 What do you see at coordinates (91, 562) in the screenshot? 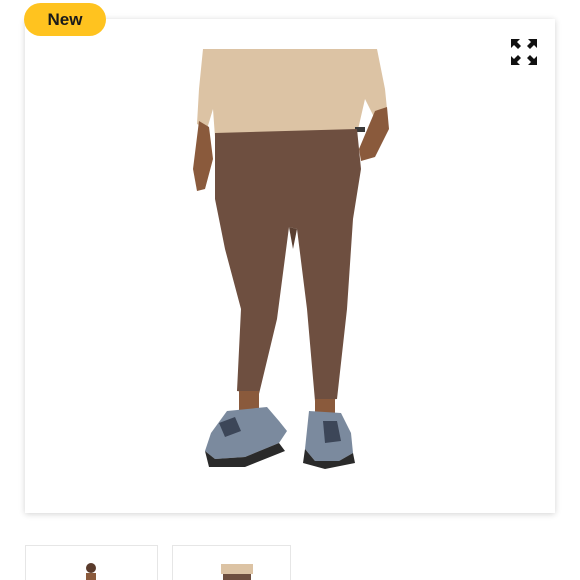
I see `thumbnail-full-body` at bounding box center [91, 562].